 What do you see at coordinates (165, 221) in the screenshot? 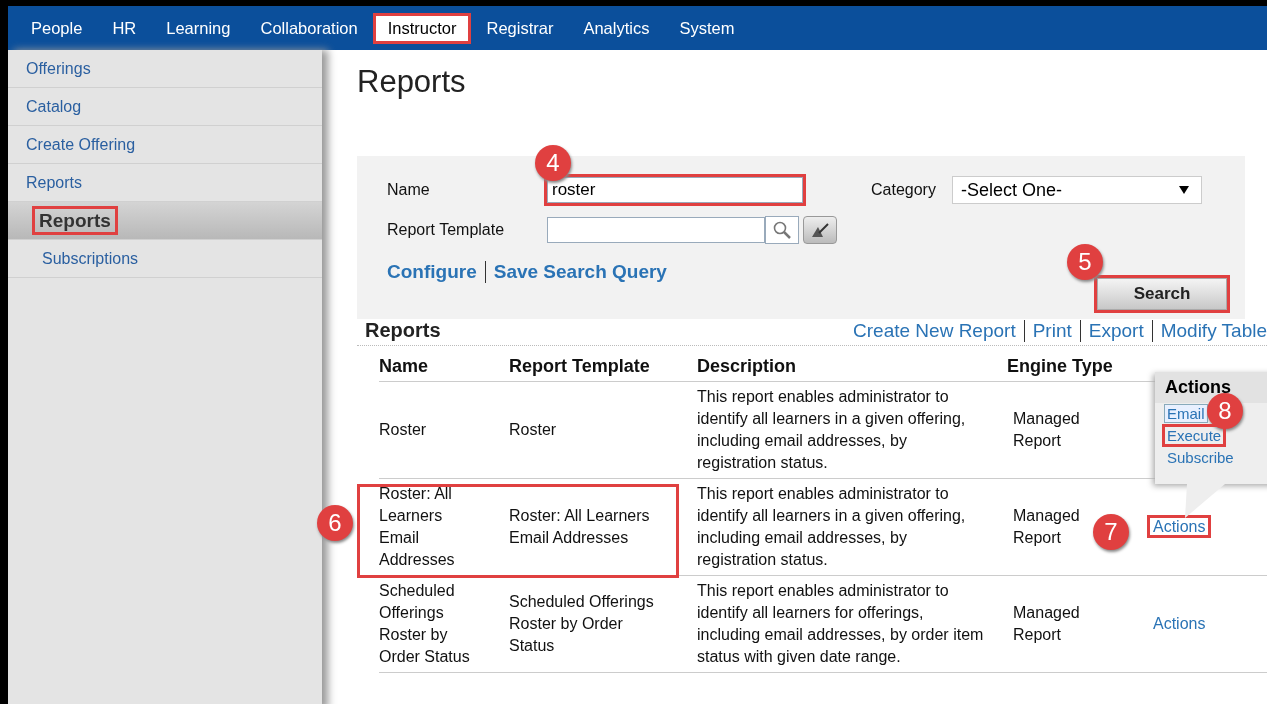
I see `sidebar-subitem: Reports` at bounding box center [165, 221].